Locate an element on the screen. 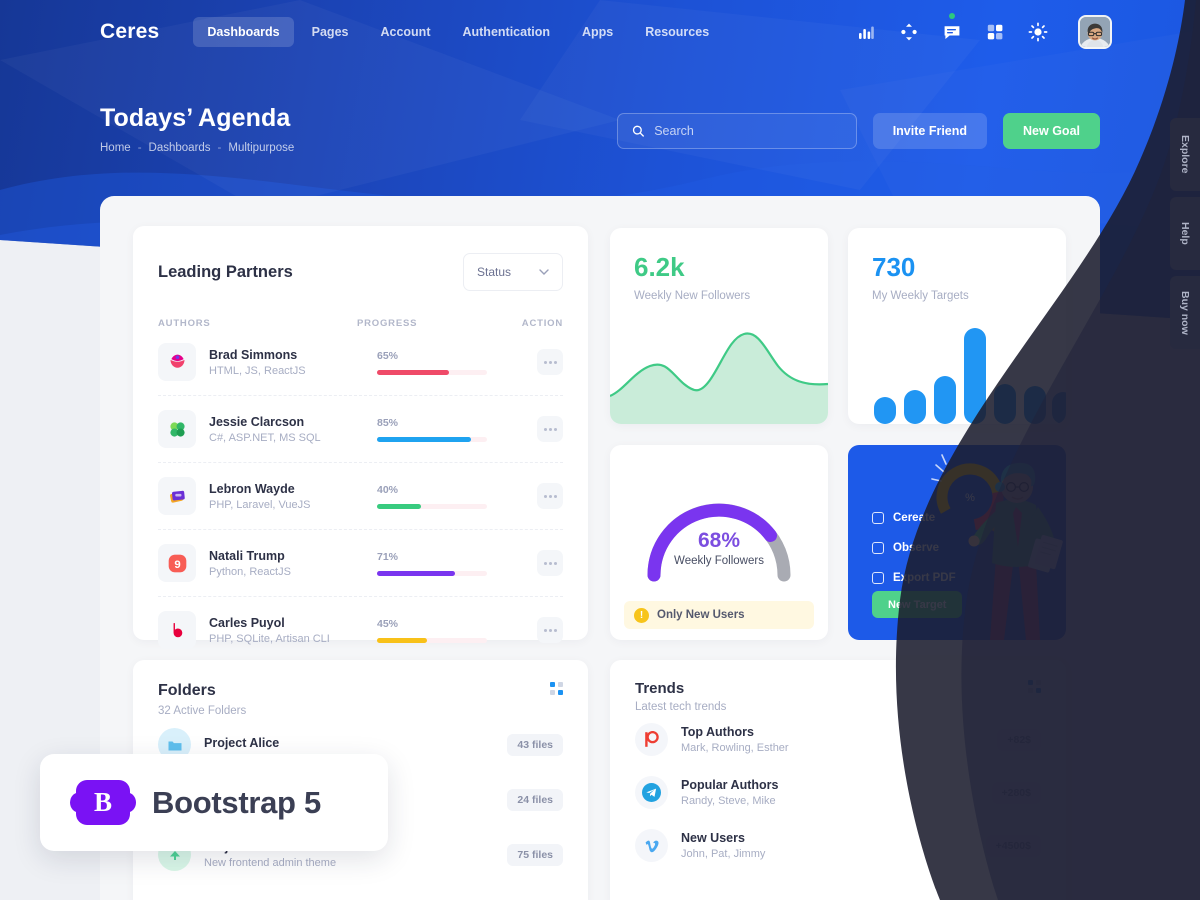  author-skills: C#, ASP.NET, MS SQL is located at coordinates (265, 437).